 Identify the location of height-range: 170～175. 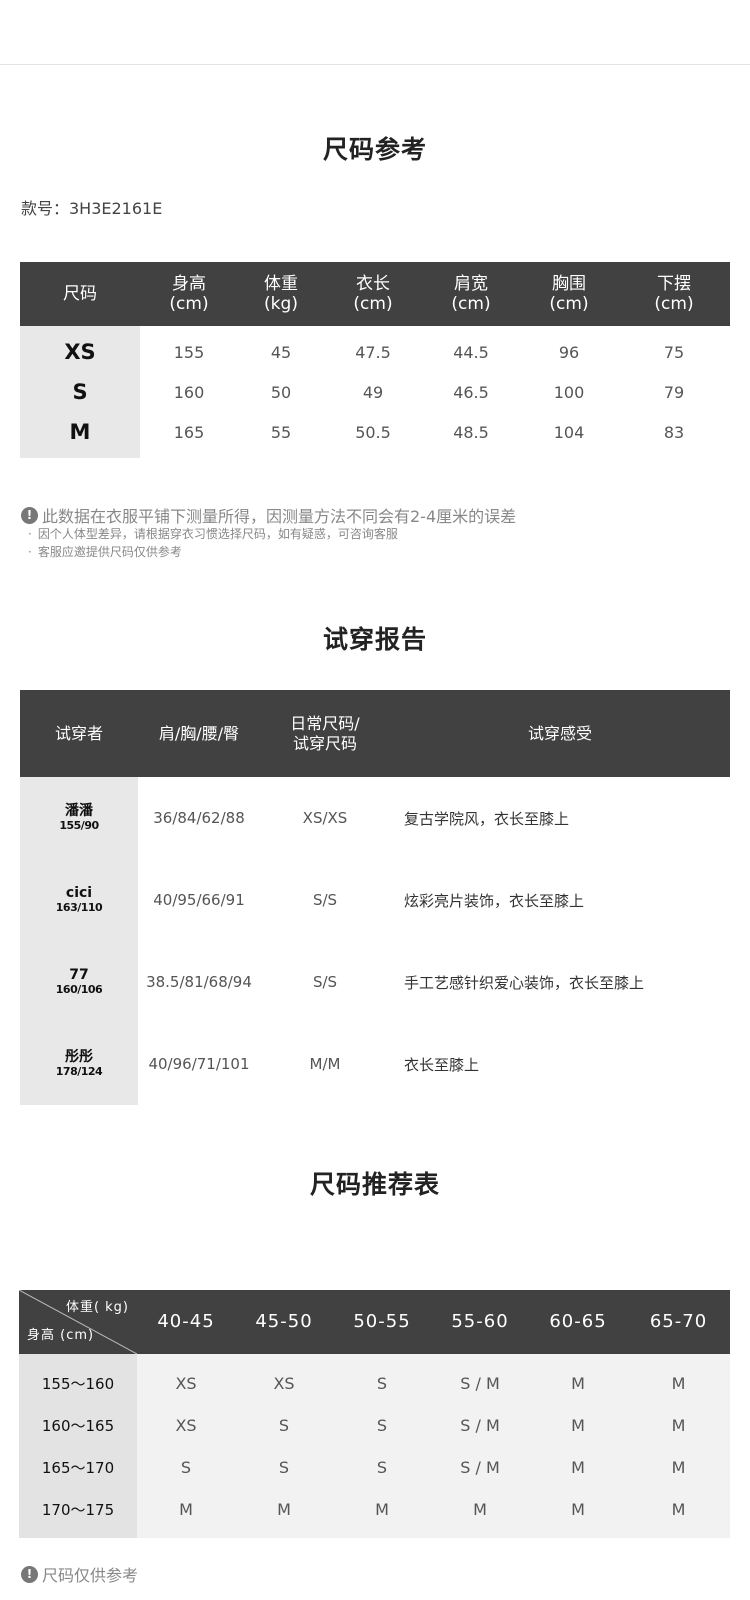
(78, 1513).